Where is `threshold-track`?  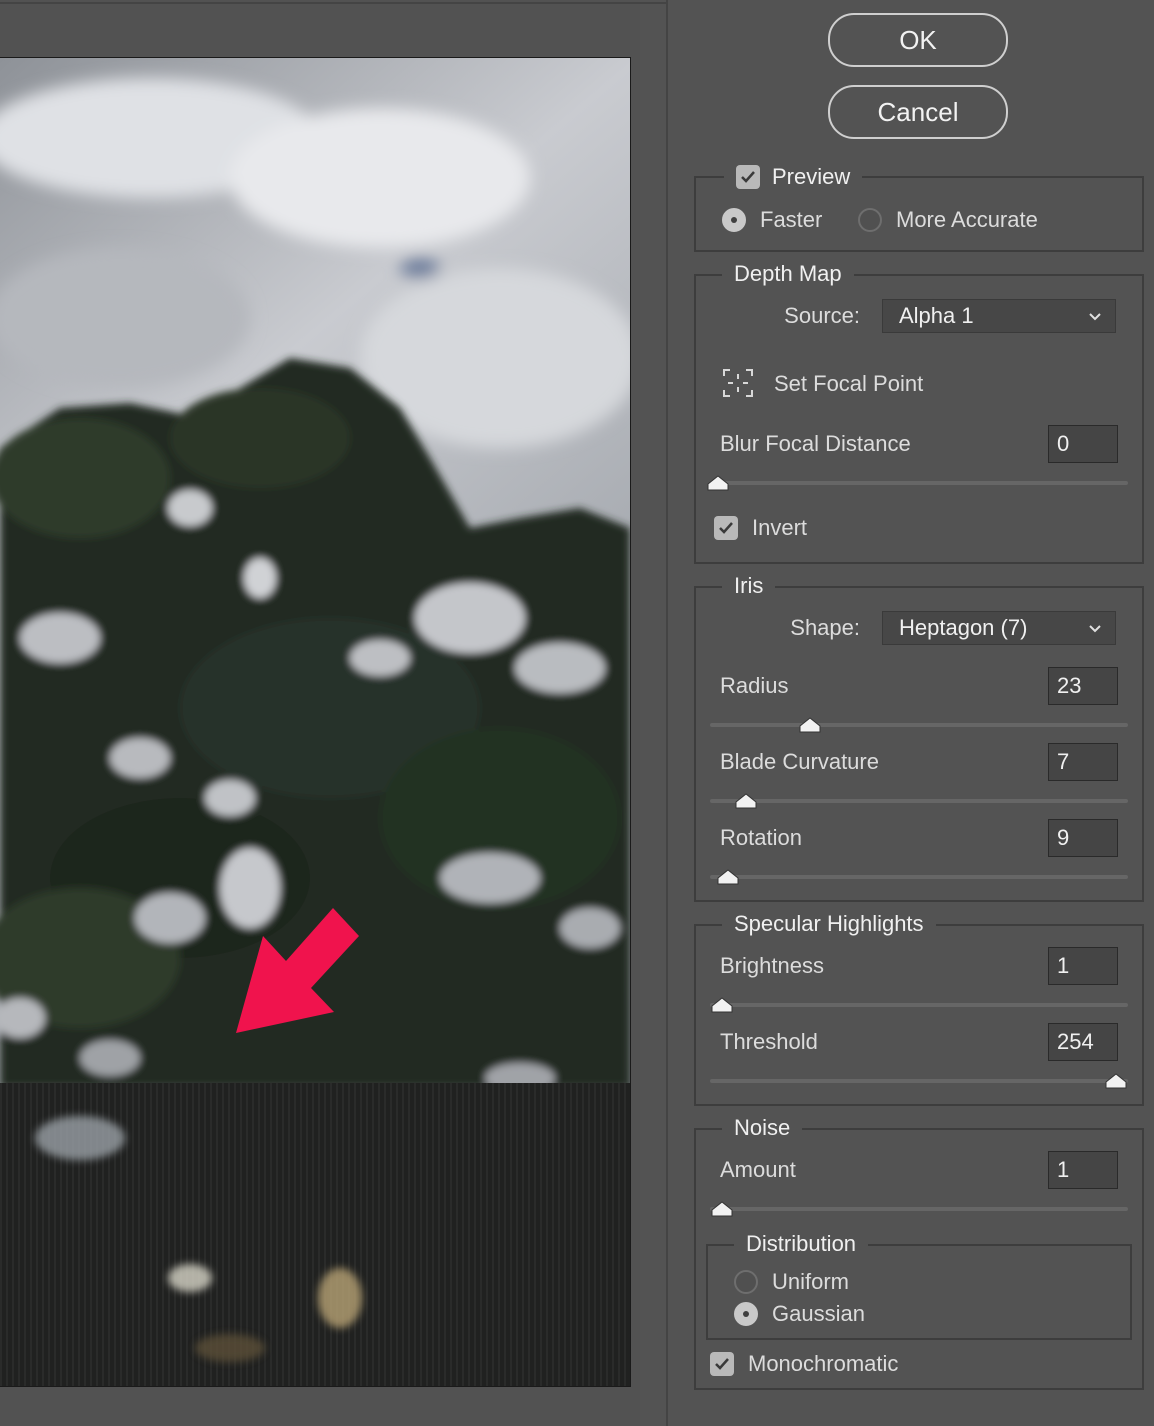 threshold-track is located at coordinates (919, 1081).